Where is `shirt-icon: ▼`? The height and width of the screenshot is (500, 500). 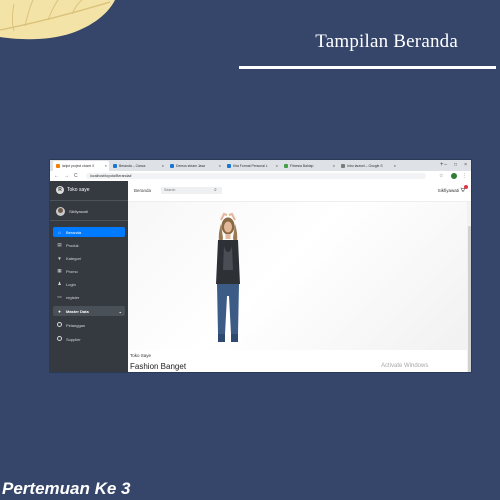 shirt-icon: ▼ is located at coordinates (59, 258).